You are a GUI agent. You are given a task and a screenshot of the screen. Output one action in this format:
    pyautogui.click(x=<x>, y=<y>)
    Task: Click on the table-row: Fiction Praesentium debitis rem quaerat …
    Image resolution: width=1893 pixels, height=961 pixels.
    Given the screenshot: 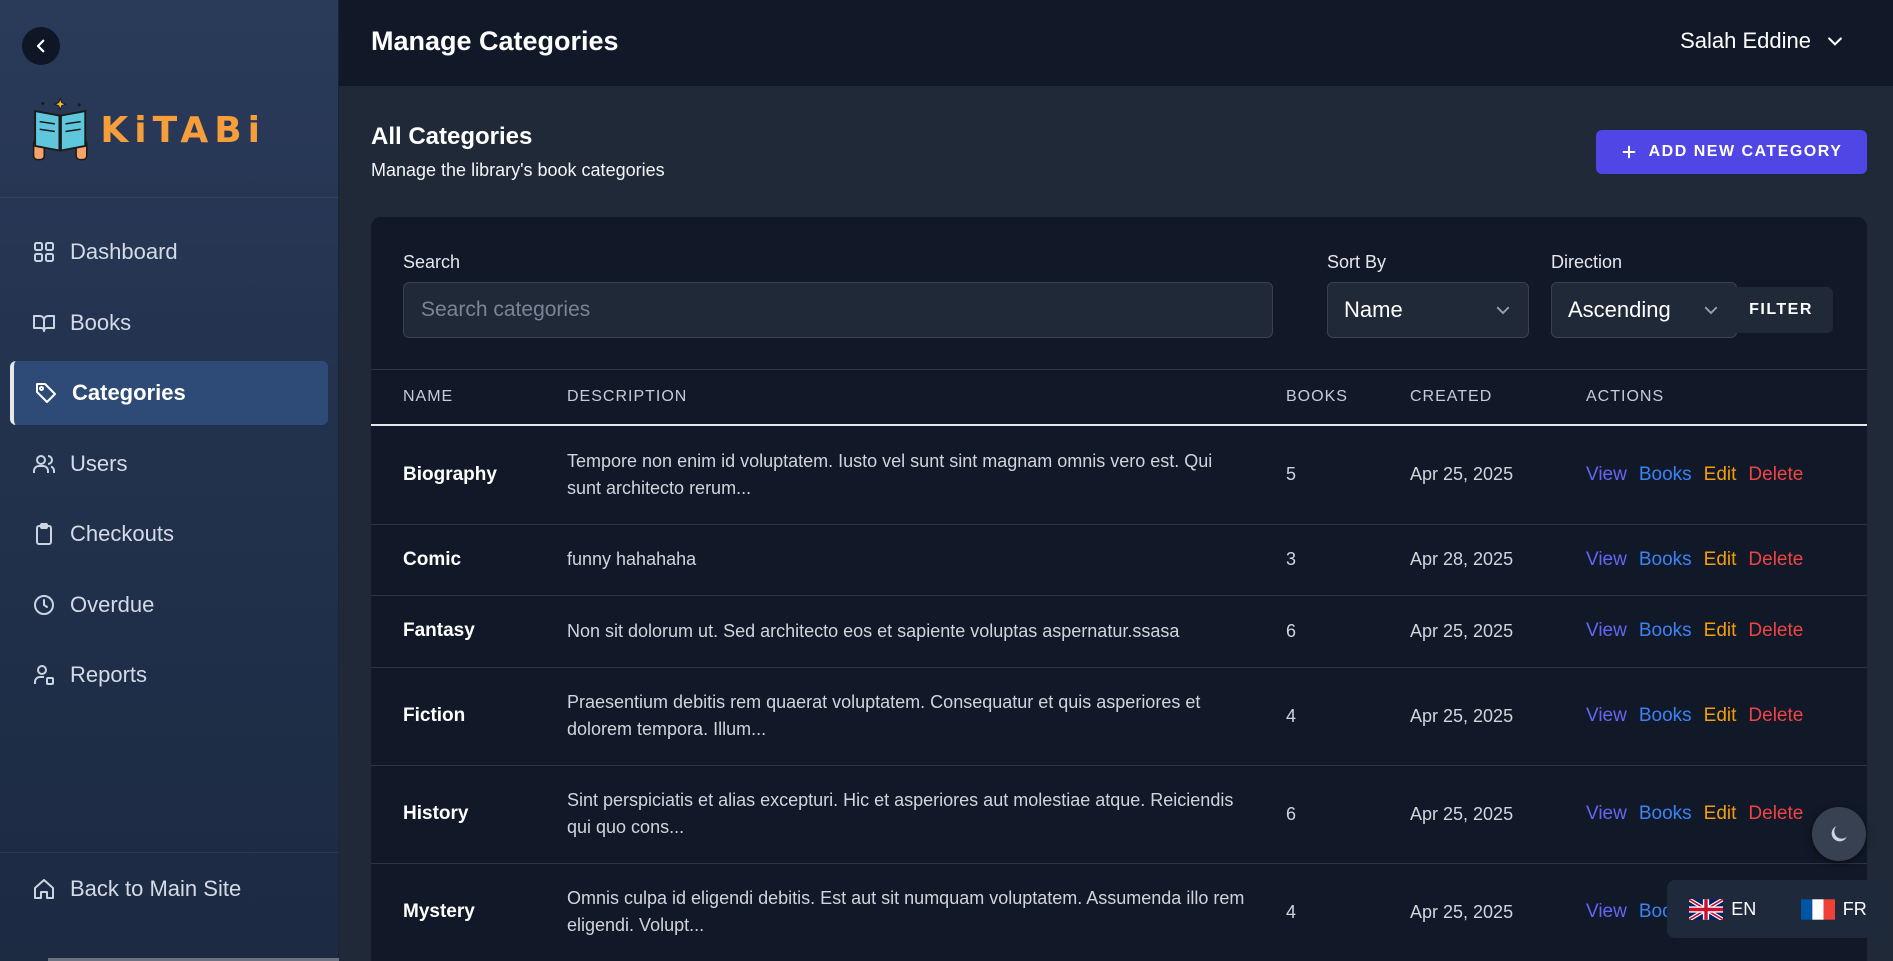 What is the action you would take?
    pyautogui.click(x=1119, y=716)
    